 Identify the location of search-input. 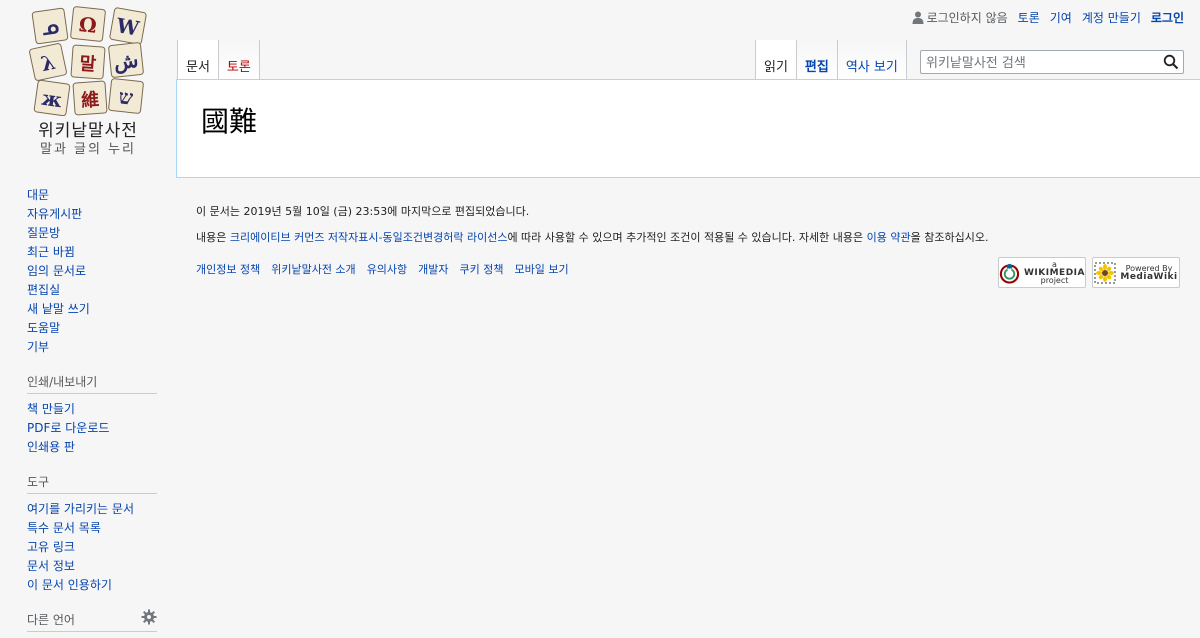
(1044, 63).